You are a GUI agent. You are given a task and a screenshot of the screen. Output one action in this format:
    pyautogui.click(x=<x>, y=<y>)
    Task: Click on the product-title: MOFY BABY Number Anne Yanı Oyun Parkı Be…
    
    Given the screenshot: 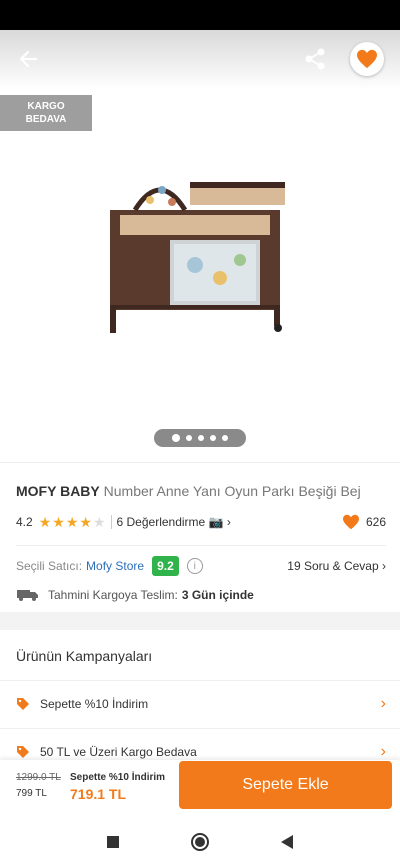 What is the action you would take?
    pyautogui.click(x=201, y=491)
    